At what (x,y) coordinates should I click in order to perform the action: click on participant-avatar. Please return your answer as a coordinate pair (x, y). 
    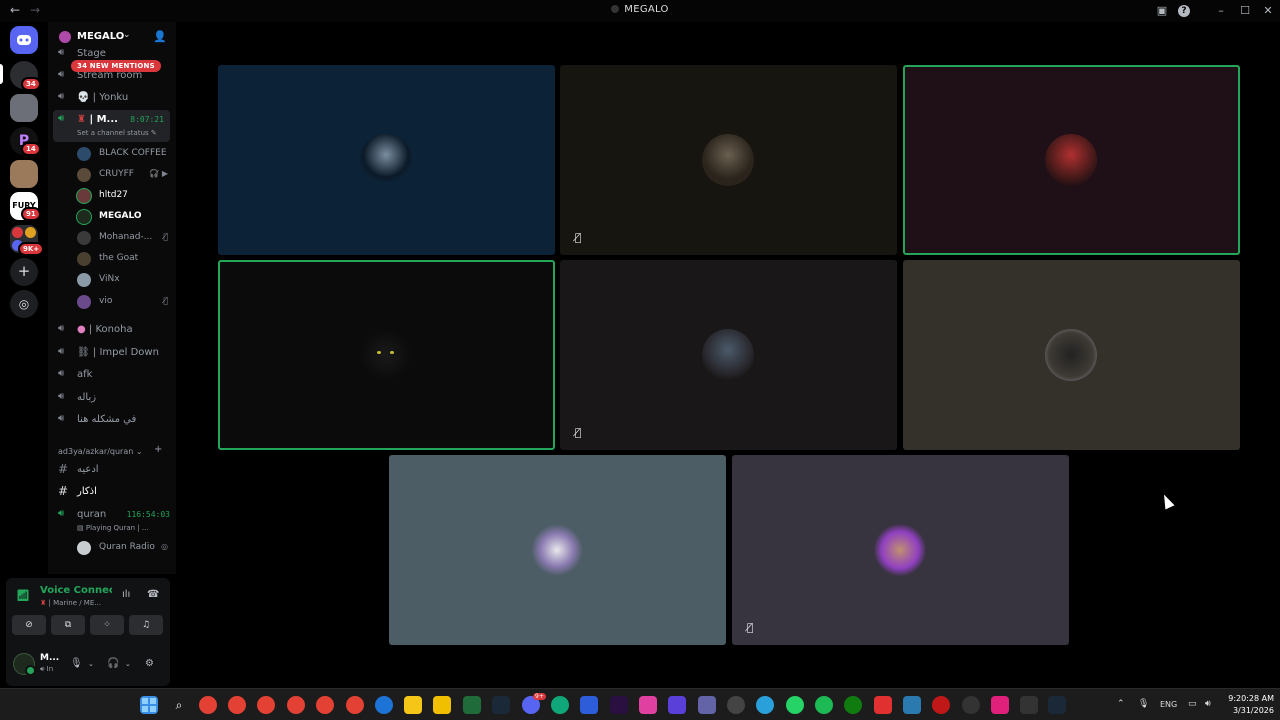
    Looking at the image, I should click on (900, 550).